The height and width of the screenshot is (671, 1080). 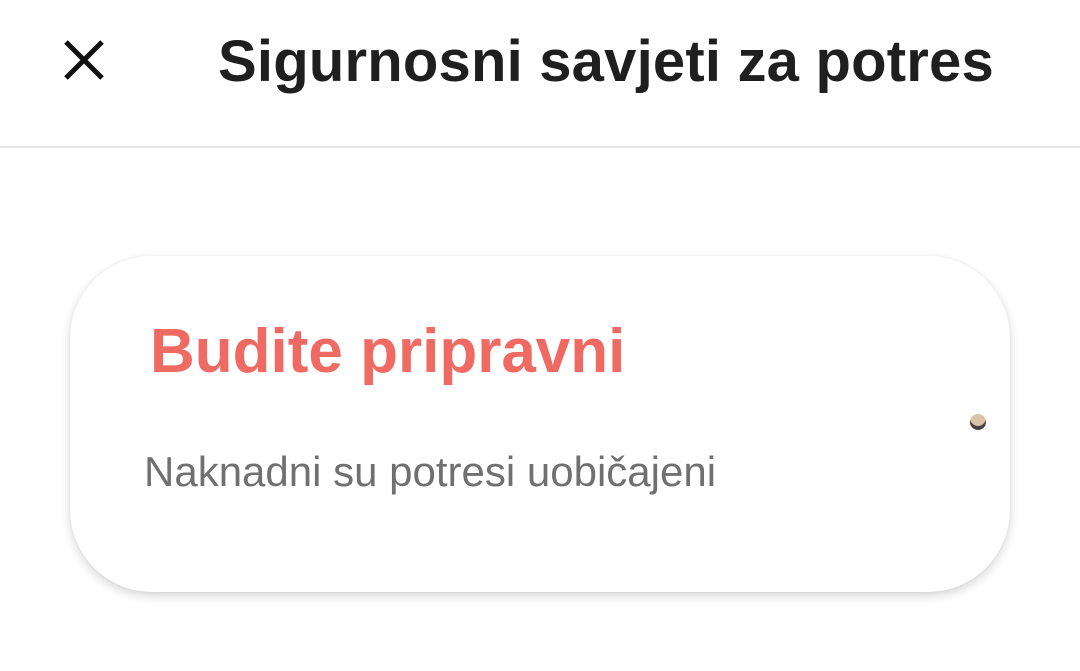 I want to click on page-title: Sigurnosni savjeti za potres, so click(x=606, y=61).